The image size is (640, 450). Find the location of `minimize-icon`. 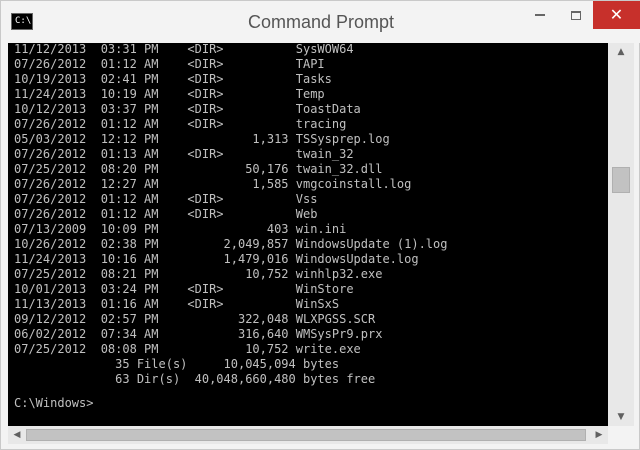

minimize-icon is located at coordinates (540, 15).